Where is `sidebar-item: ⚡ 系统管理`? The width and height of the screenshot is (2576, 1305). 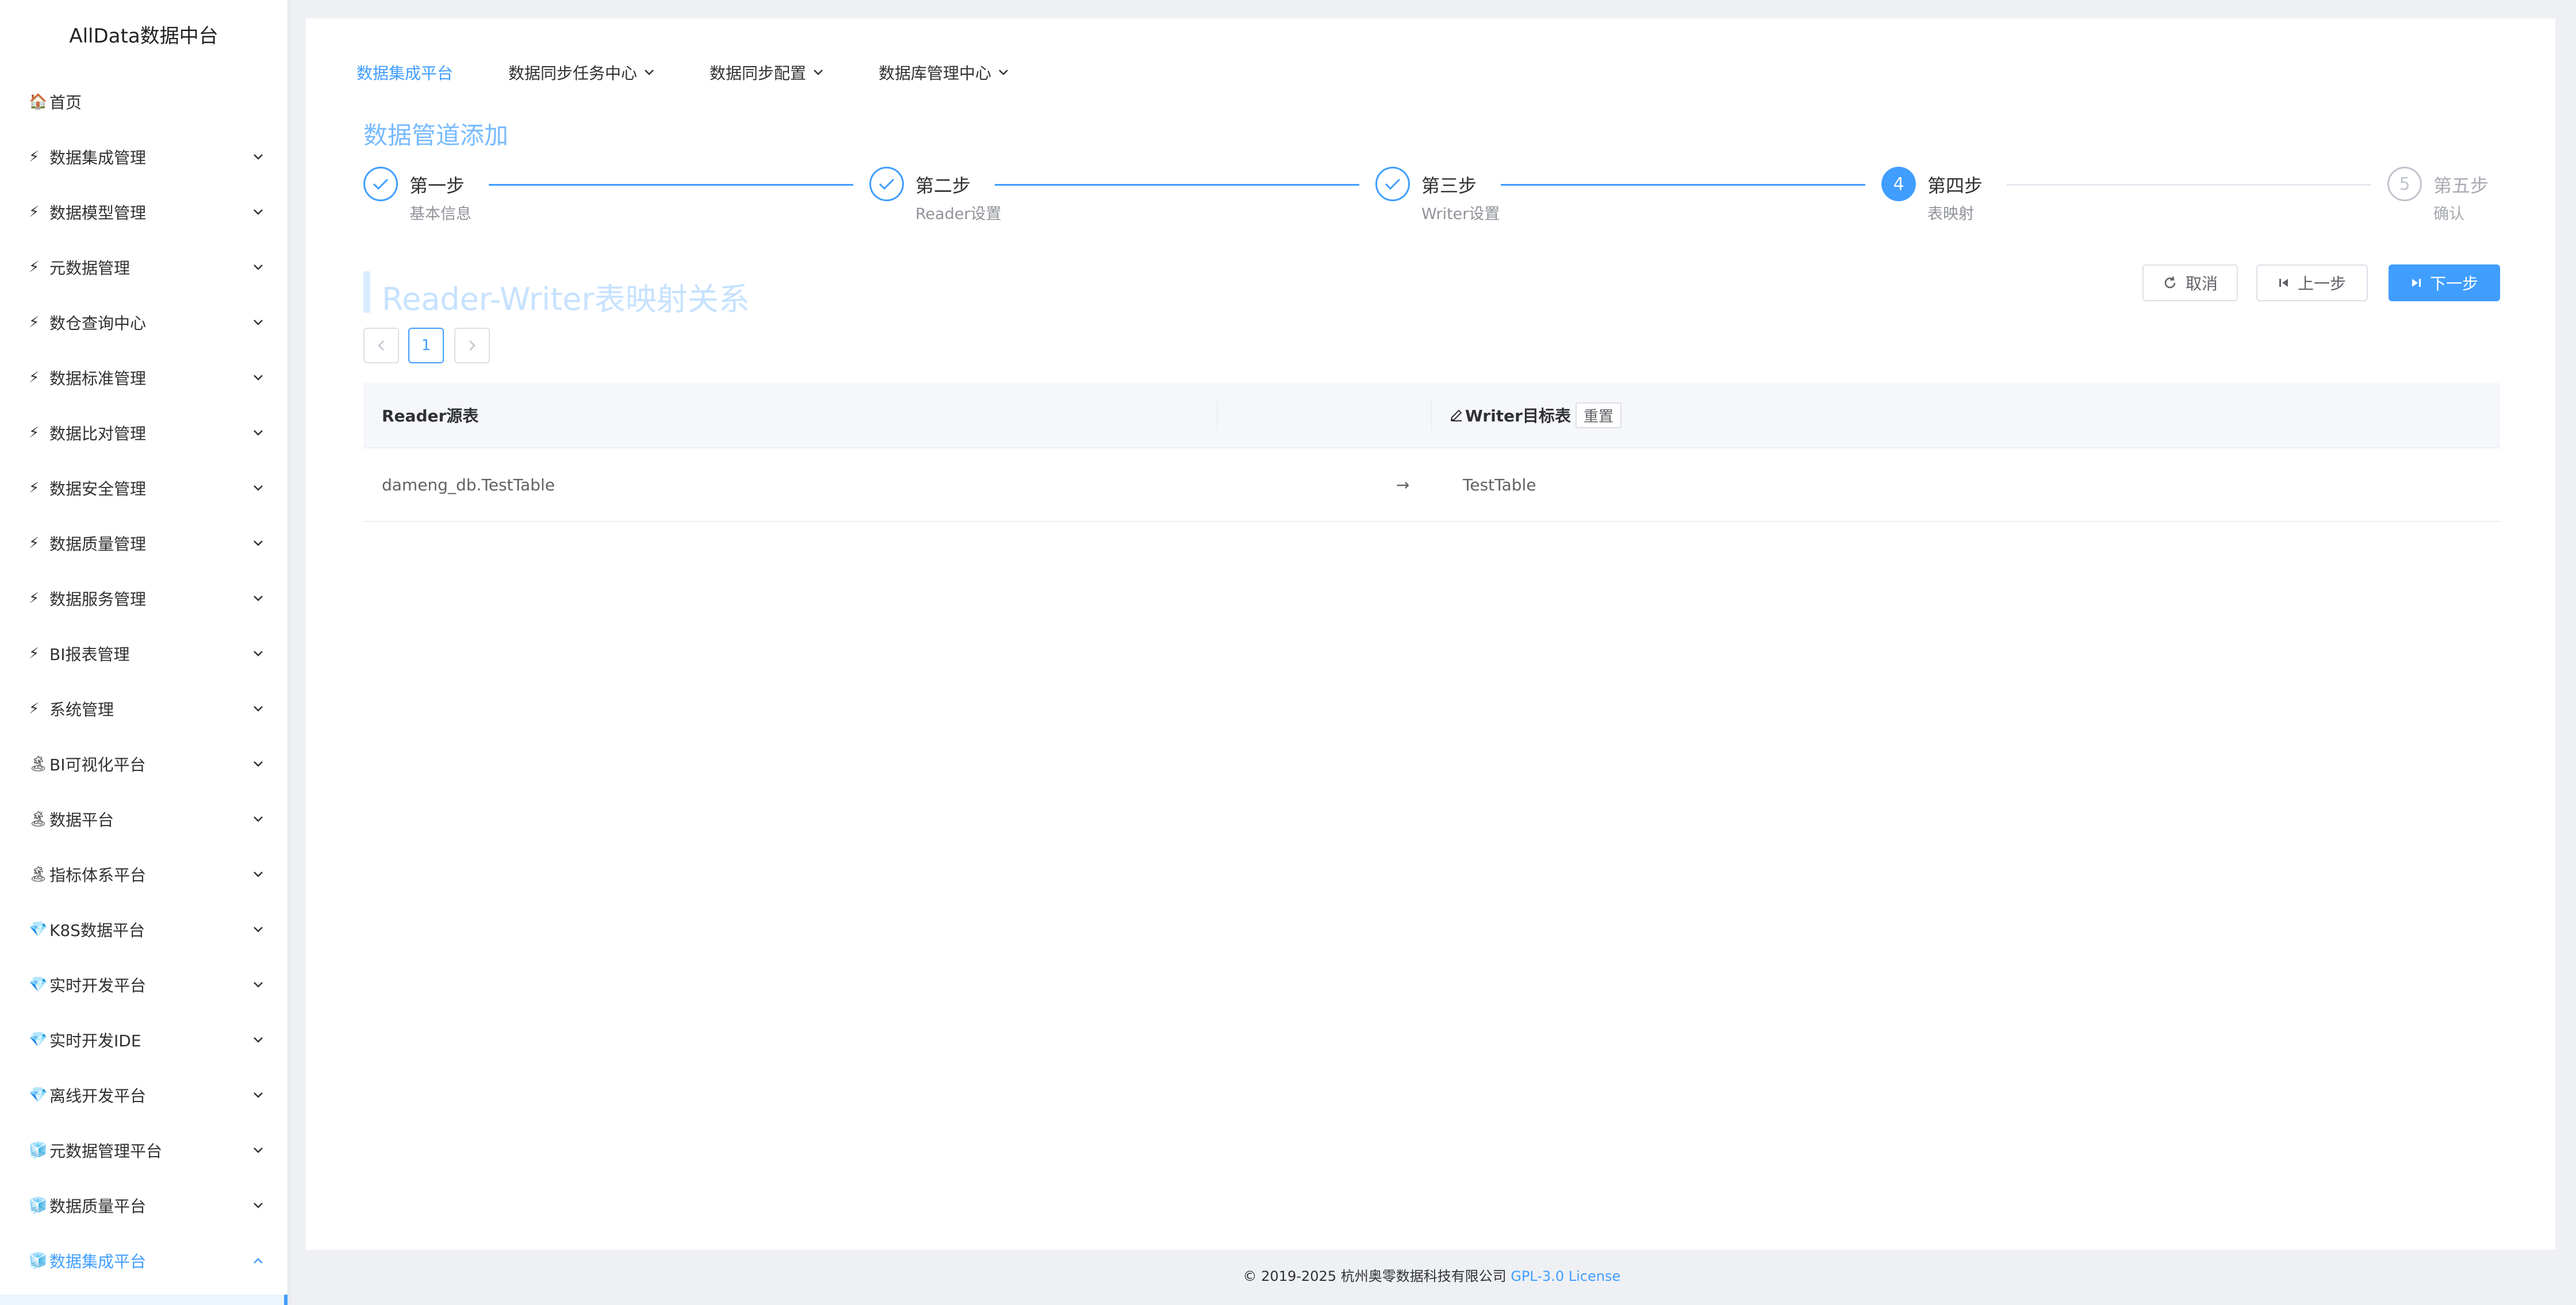
sidebar-item: ⚡ 系统管理 is located at coordinates (144, 709).